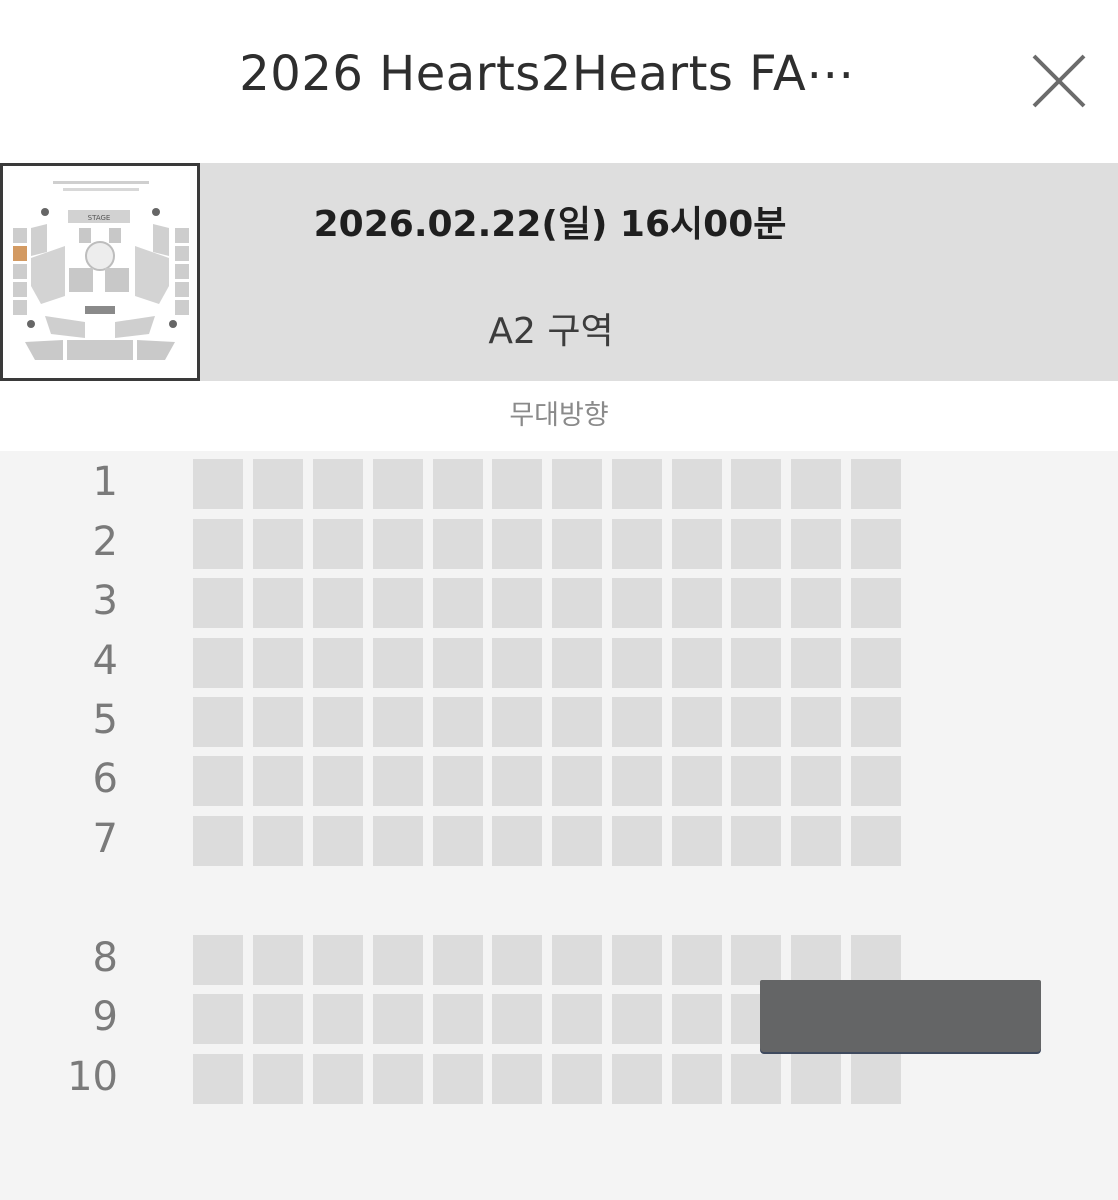 The height and width of the screenshot is (1200, 1118). Describe the element at coordinates (1059, 81) in the screenshot. I see `close-icon` at that location.